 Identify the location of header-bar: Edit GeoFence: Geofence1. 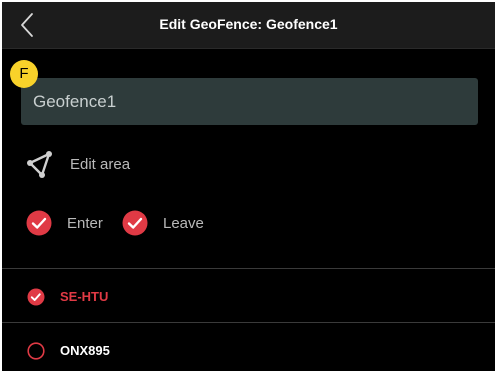
(248, 25).